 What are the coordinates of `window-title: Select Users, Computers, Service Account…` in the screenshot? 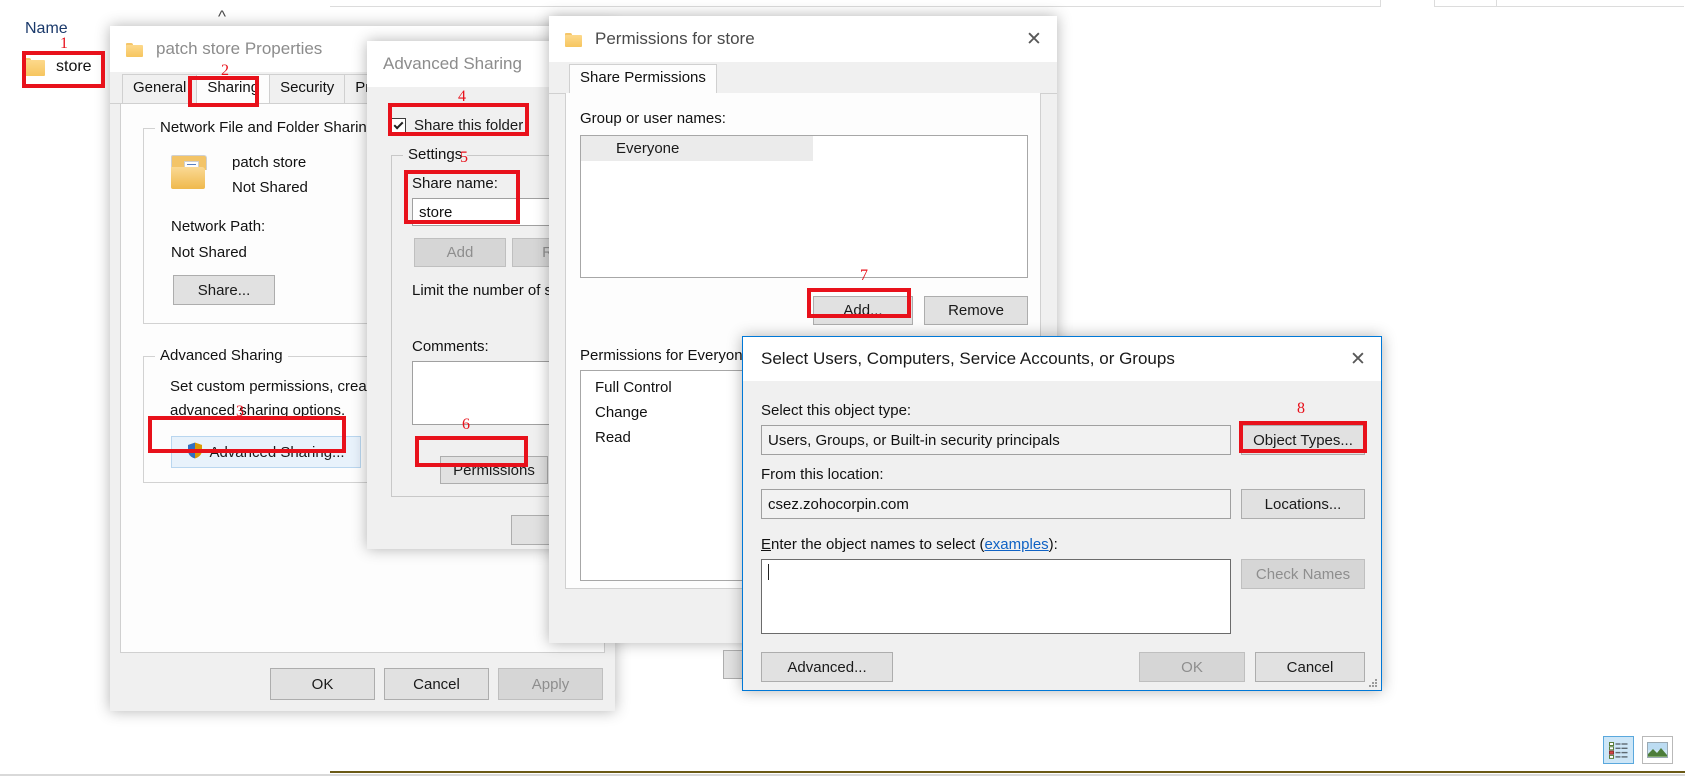 It's located at (968, 358).